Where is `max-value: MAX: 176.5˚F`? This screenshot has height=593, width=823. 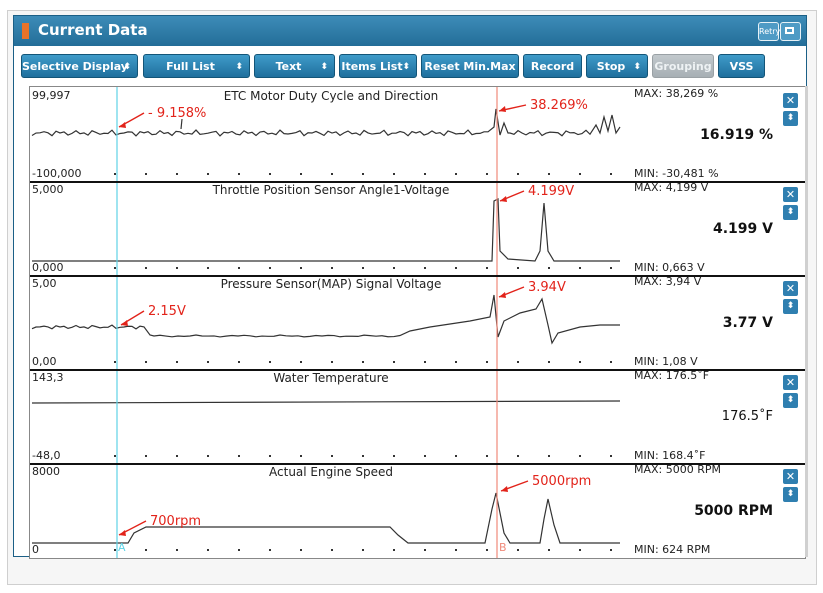 max-value: MAX: 176.5˚F is located at coordinates (672, 375).